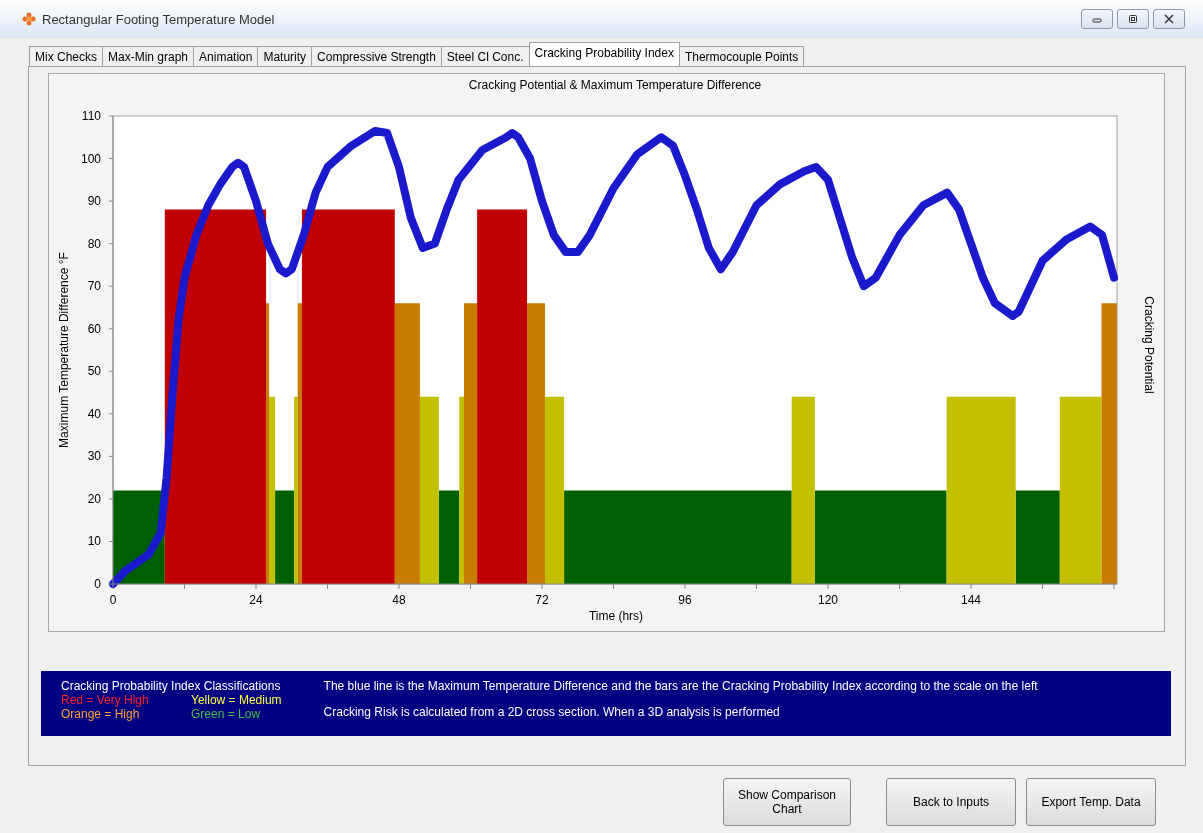  Describe the element at coordinates (552, 712) in the screenshot. I see `legend-note: Cracking Risk is calculated from a 2D cross section. When a 3D analysis is performed` at that location.